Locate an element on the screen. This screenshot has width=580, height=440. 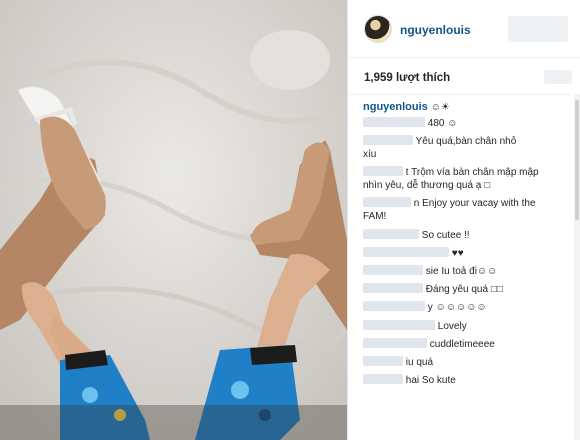
list-item-continued: FAM! is located at coordinates (465, 216).